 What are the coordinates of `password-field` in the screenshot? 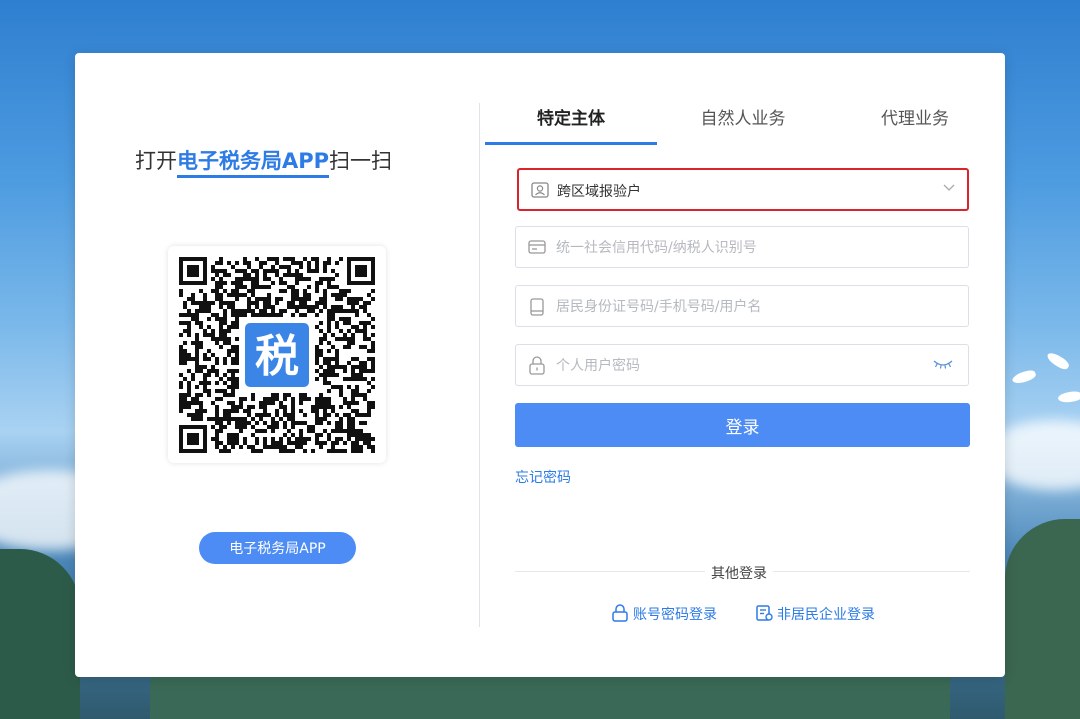 It's located at (742, 365).